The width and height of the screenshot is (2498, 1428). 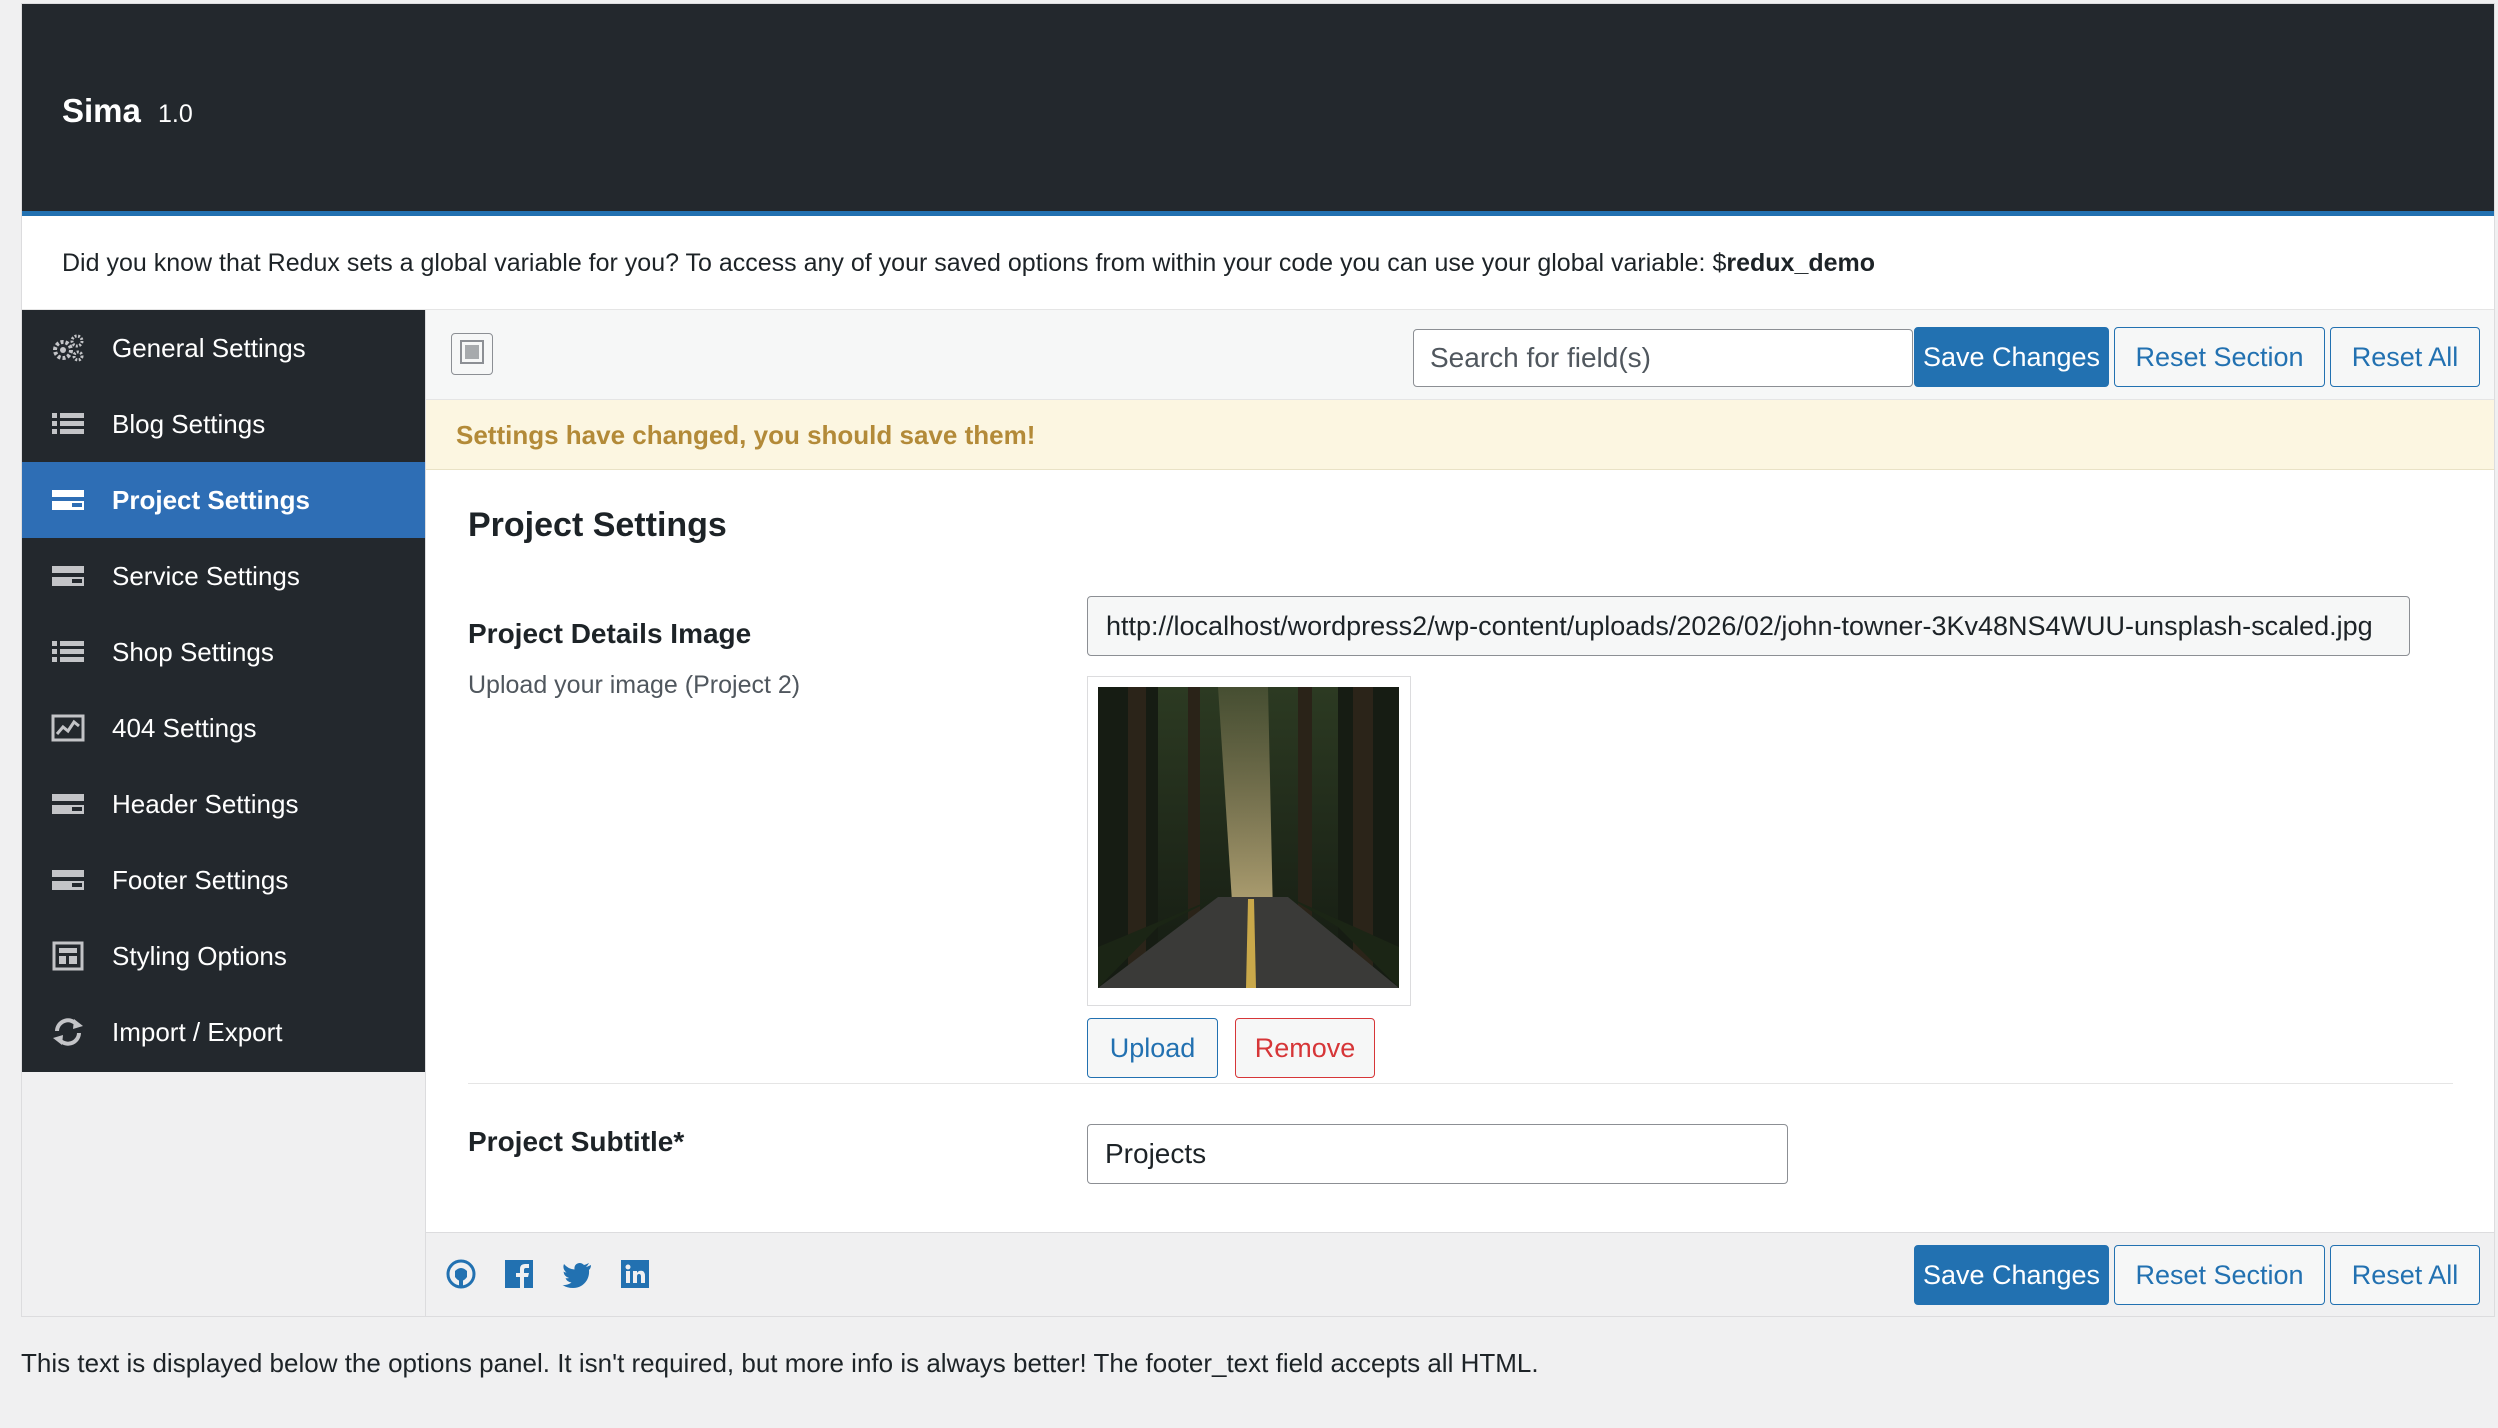 I want to click on app-title: Sima, so click(x=101, y=110).